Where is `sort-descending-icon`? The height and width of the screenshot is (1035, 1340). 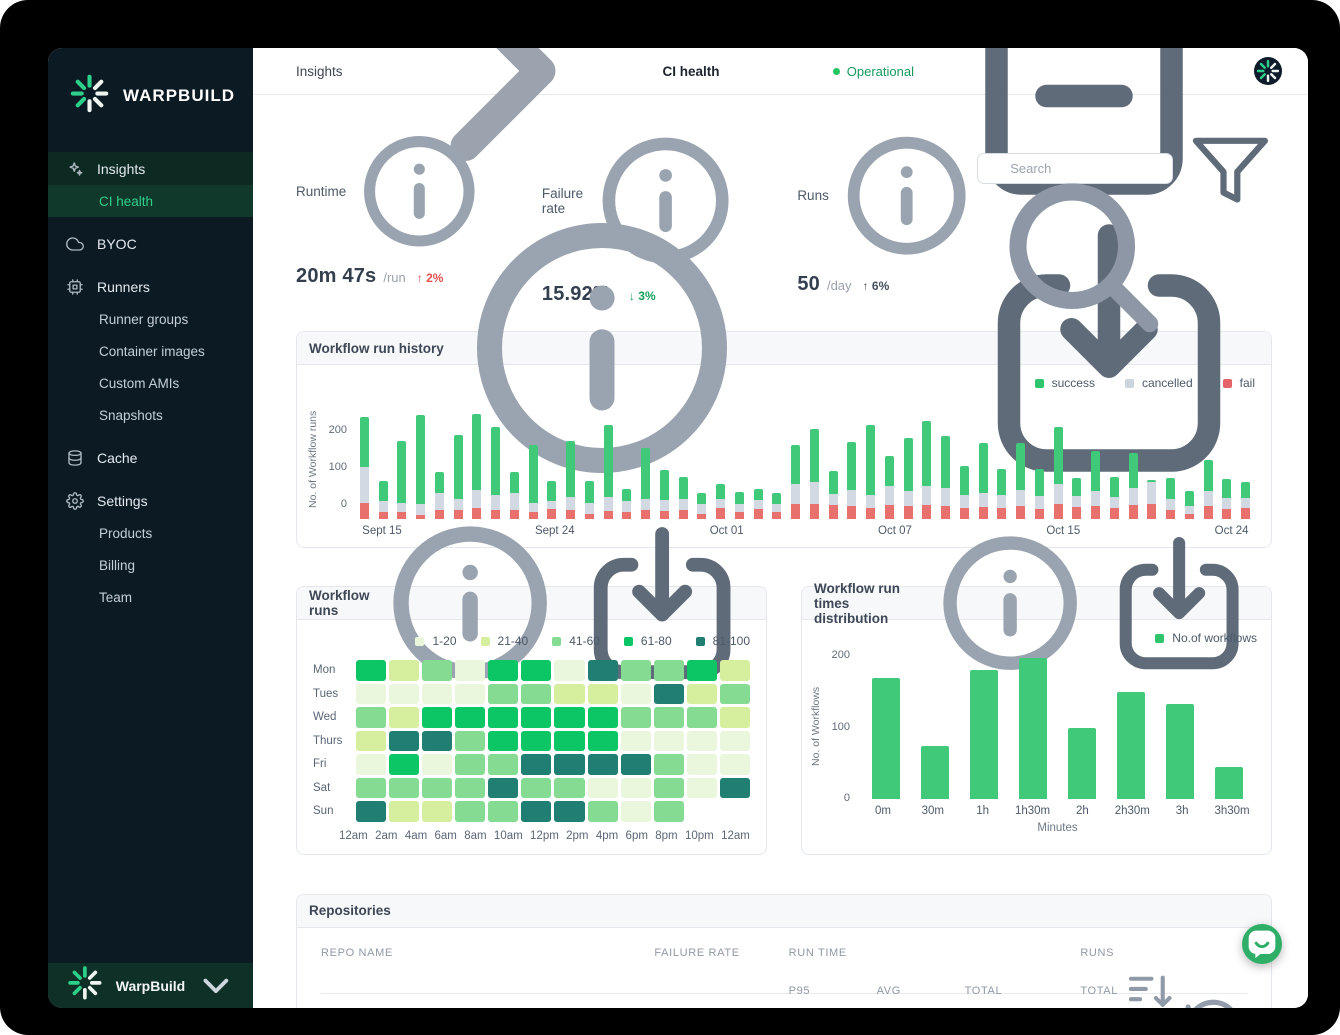 sort-descending-icon is located at coordinates (1150, 986).